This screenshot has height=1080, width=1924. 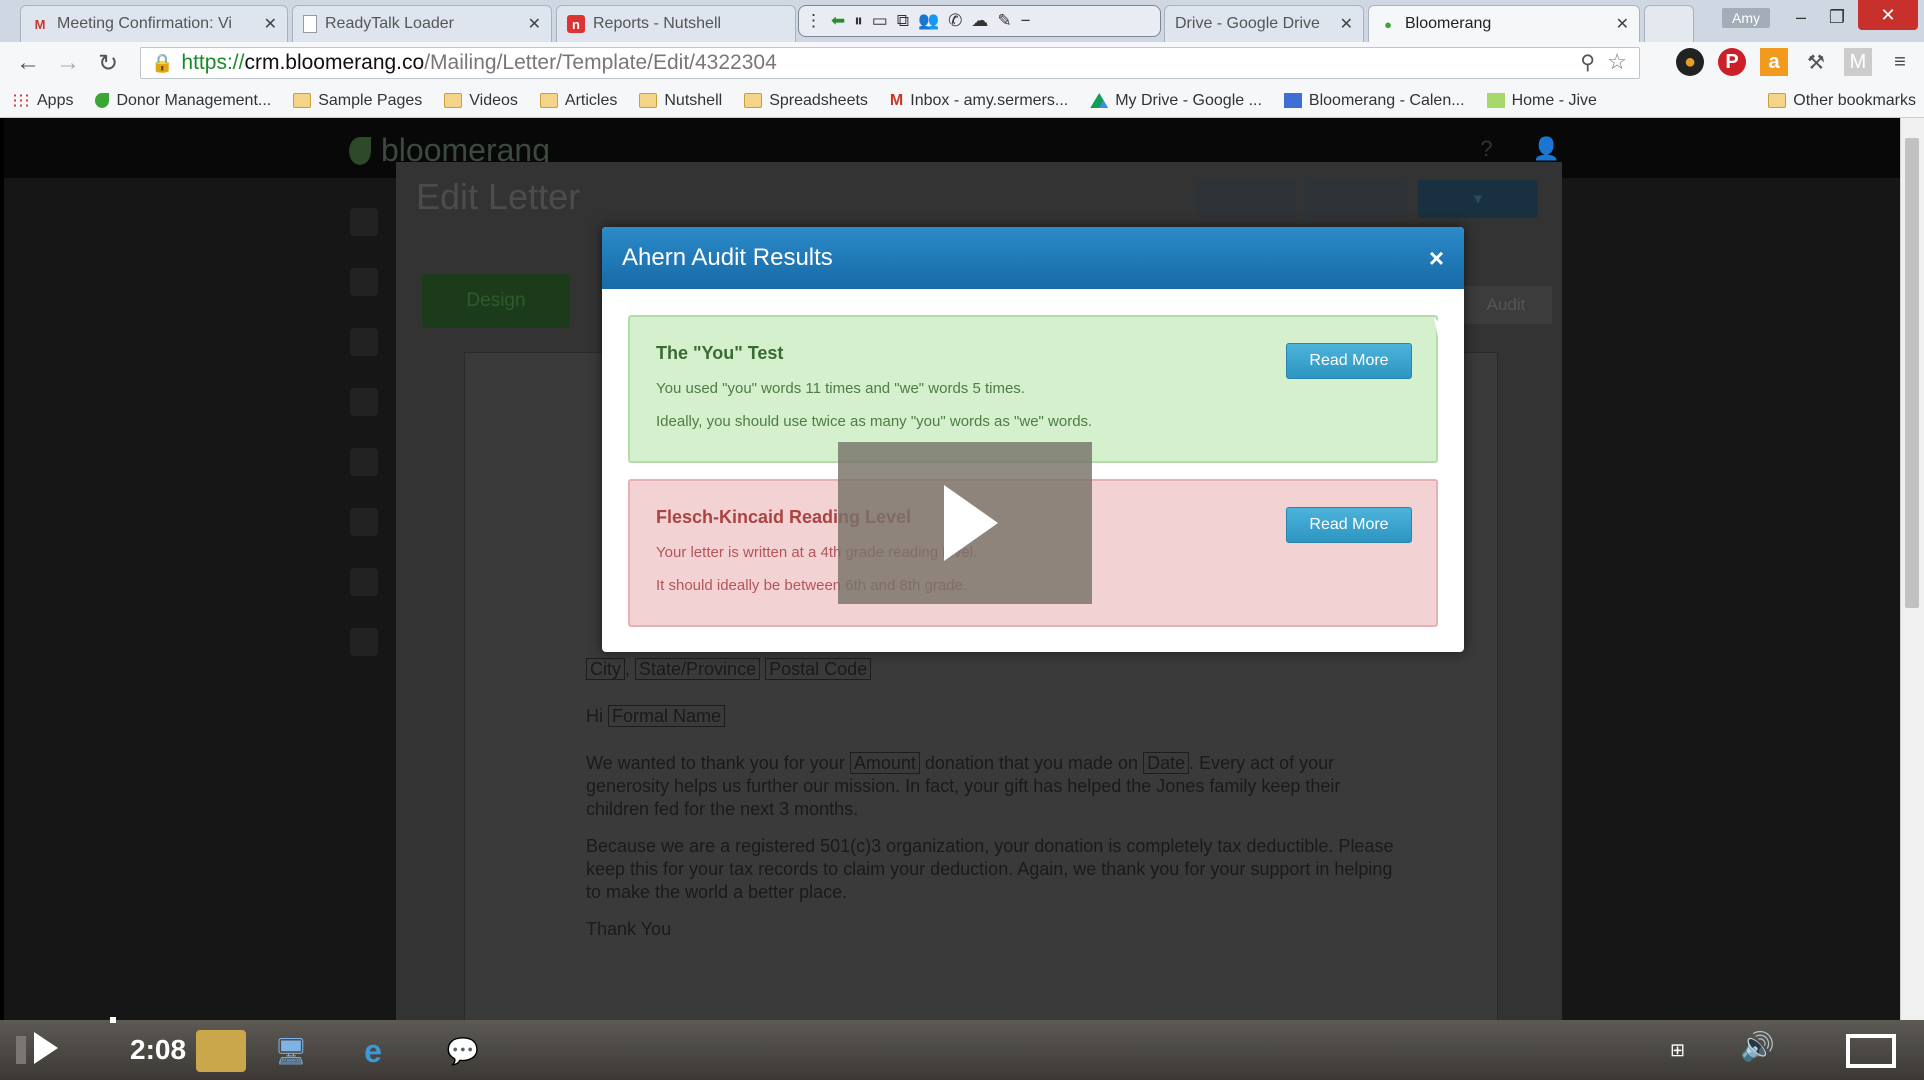 What do you see at coordinates (364, 282) in the screenshot?
I see `constituents-icon` at bounding box center [364, 282].